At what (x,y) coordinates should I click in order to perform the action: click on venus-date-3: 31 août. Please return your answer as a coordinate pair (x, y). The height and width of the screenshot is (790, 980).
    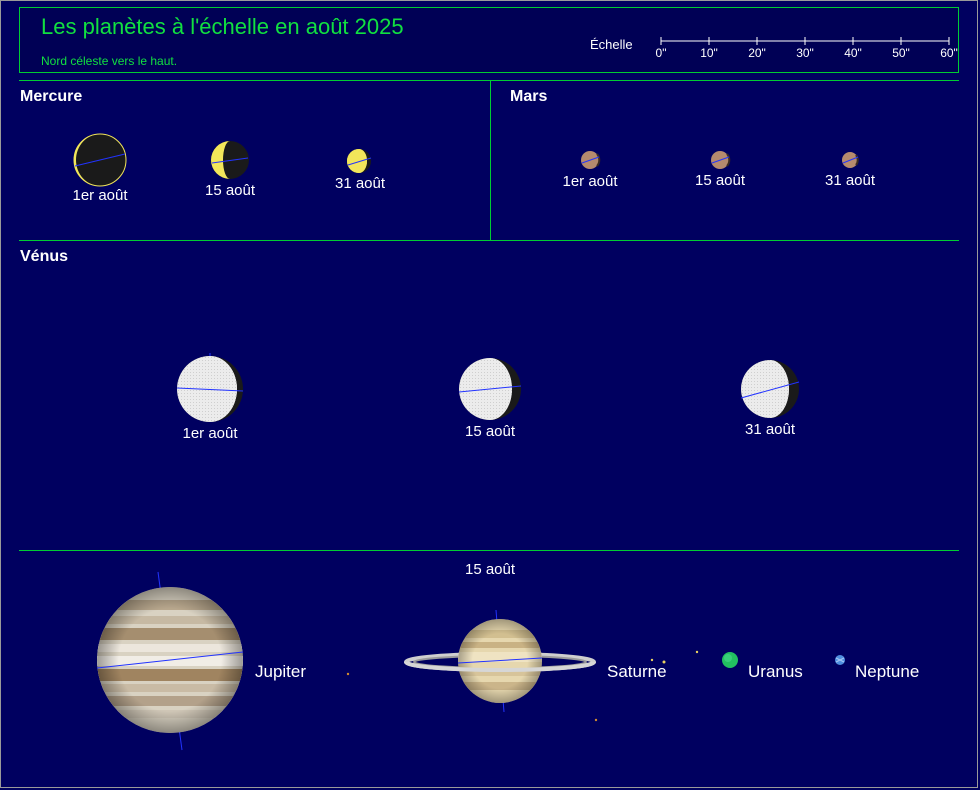
    Looking at the image, I should click on (770, 429).